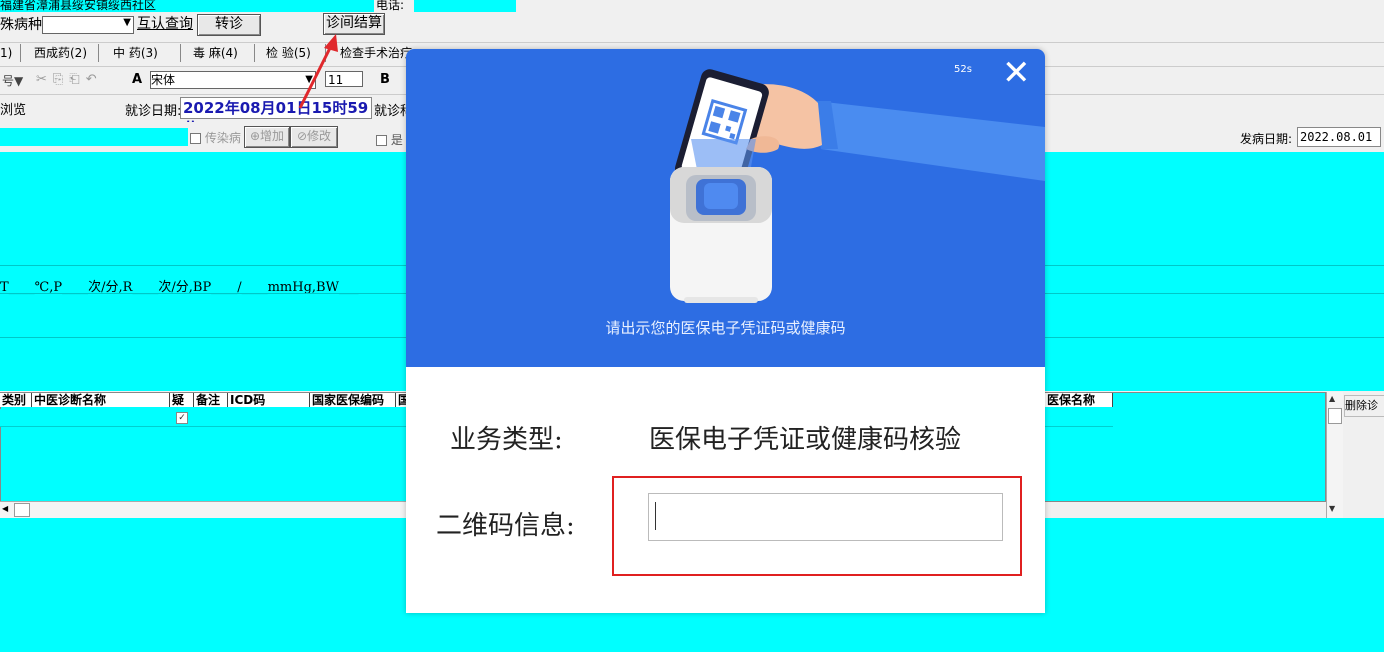  Describe the element at coordinates (805, 440) in the screenshot. I see `biz-type-value: 医保电子凭证或健康码核验` at that location.